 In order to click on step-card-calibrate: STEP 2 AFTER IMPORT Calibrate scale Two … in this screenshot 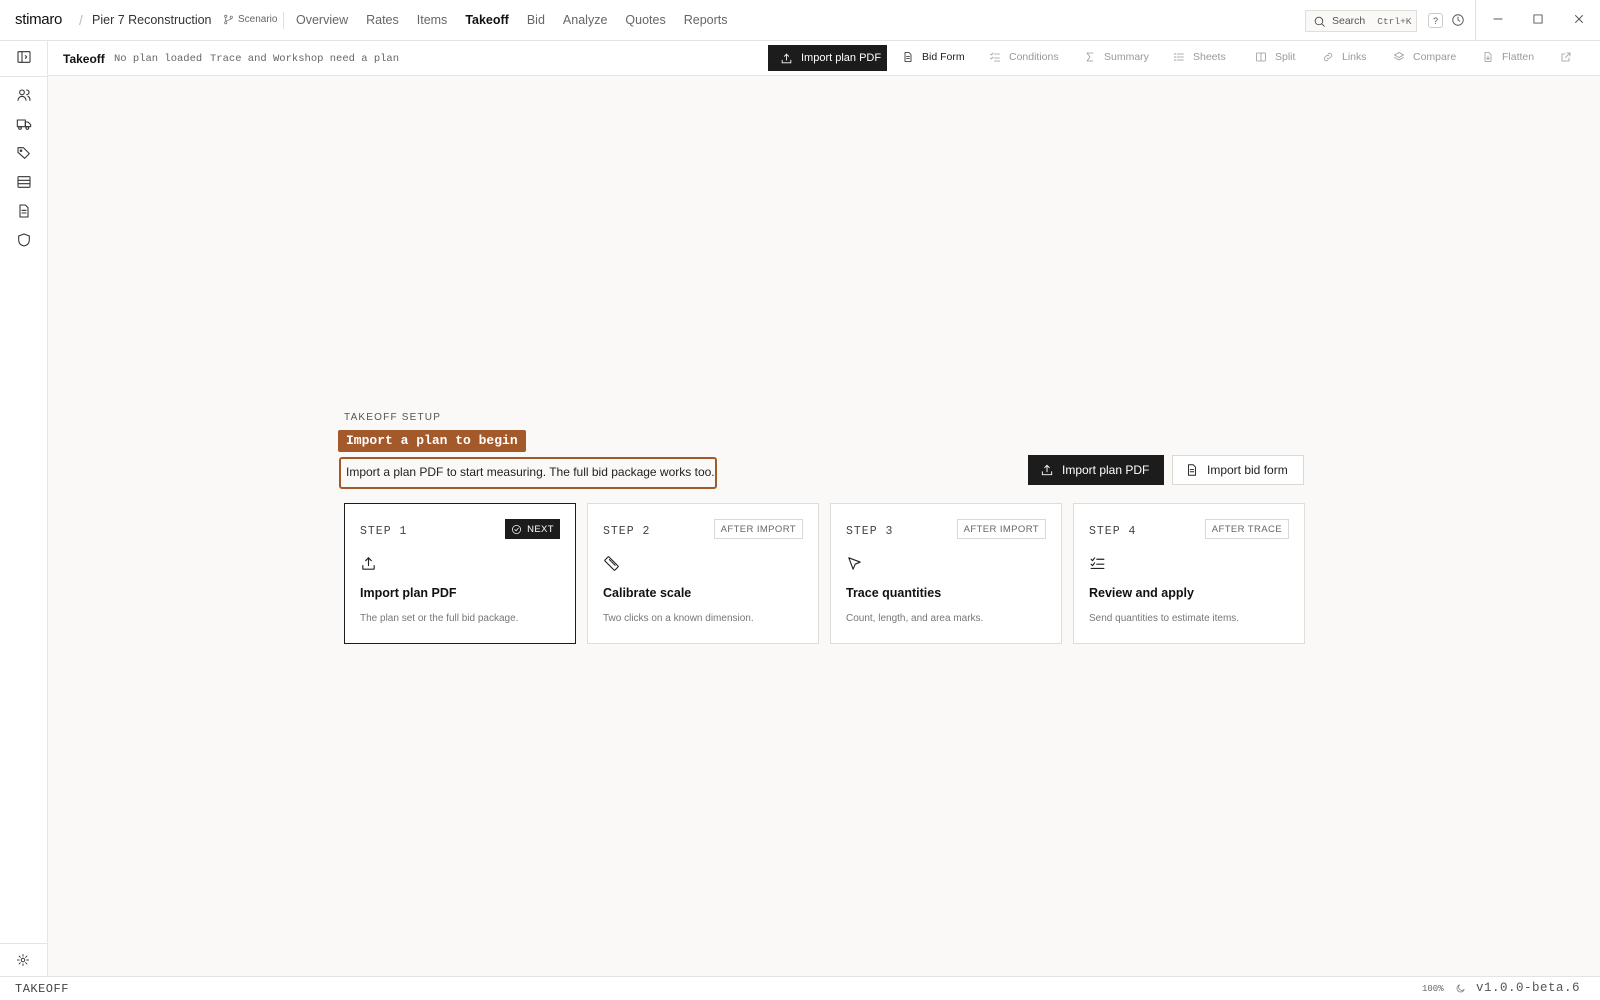, I will do `click(703, 573)`.